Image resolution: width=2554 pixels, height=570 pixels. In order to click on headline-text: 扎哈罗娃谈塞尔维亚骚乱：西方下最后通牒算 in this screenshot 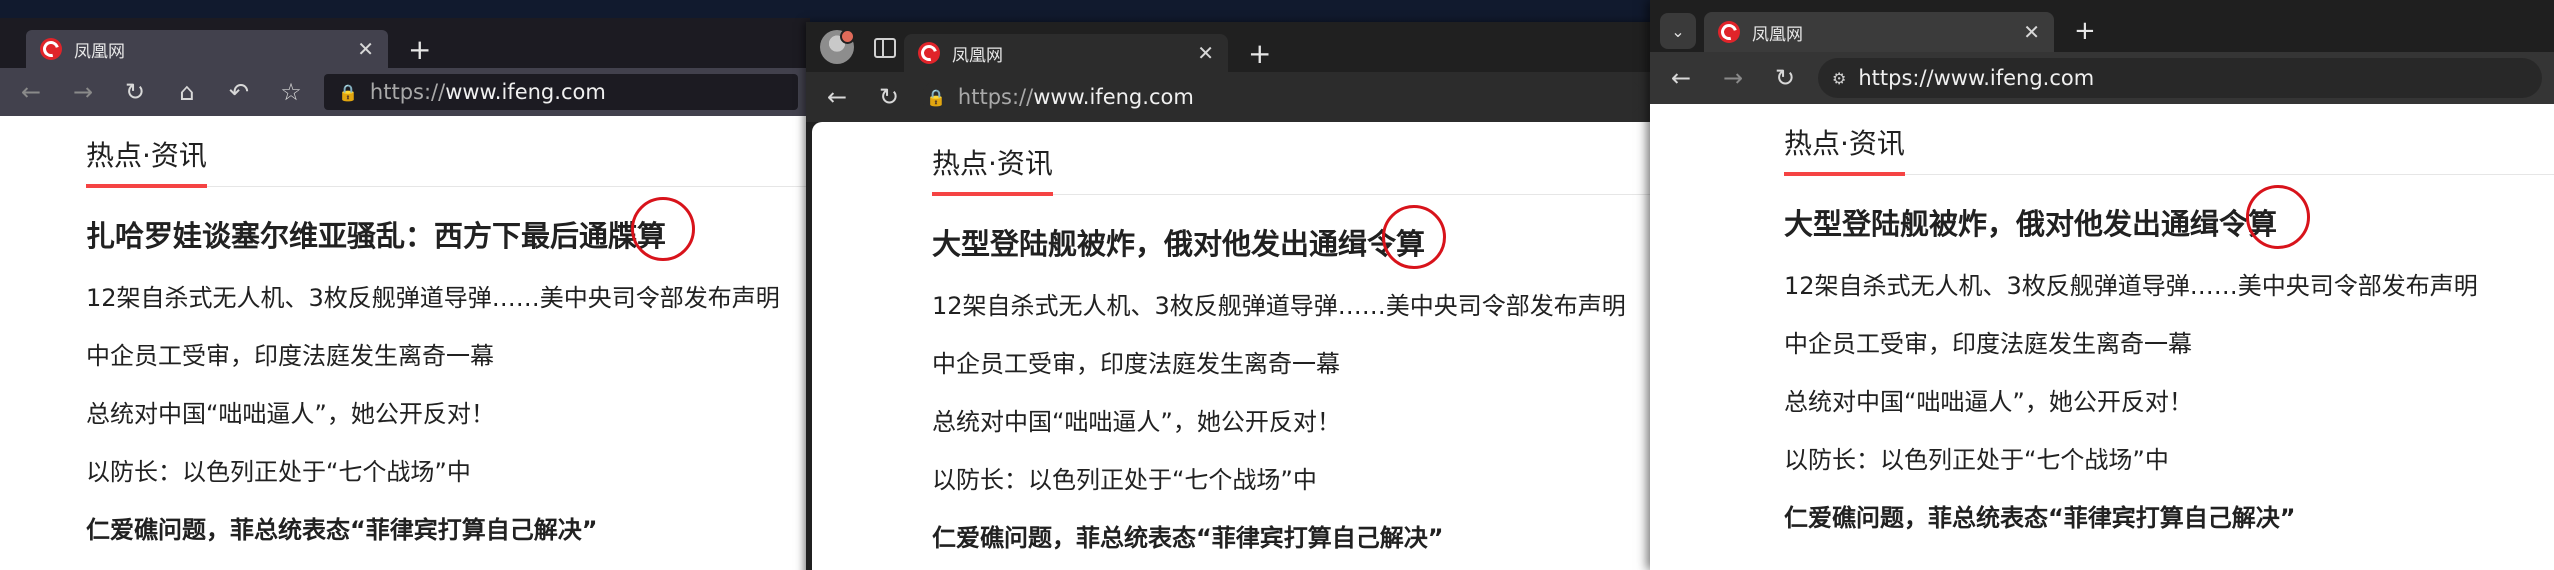, I will do `click(376, 236)`.